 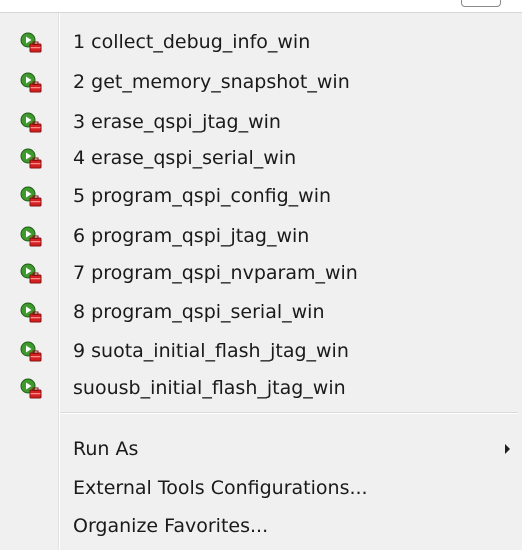 I want to click on menu-item-label: suousb_initial_flash_jtag_win, so click(x=209, y=388).